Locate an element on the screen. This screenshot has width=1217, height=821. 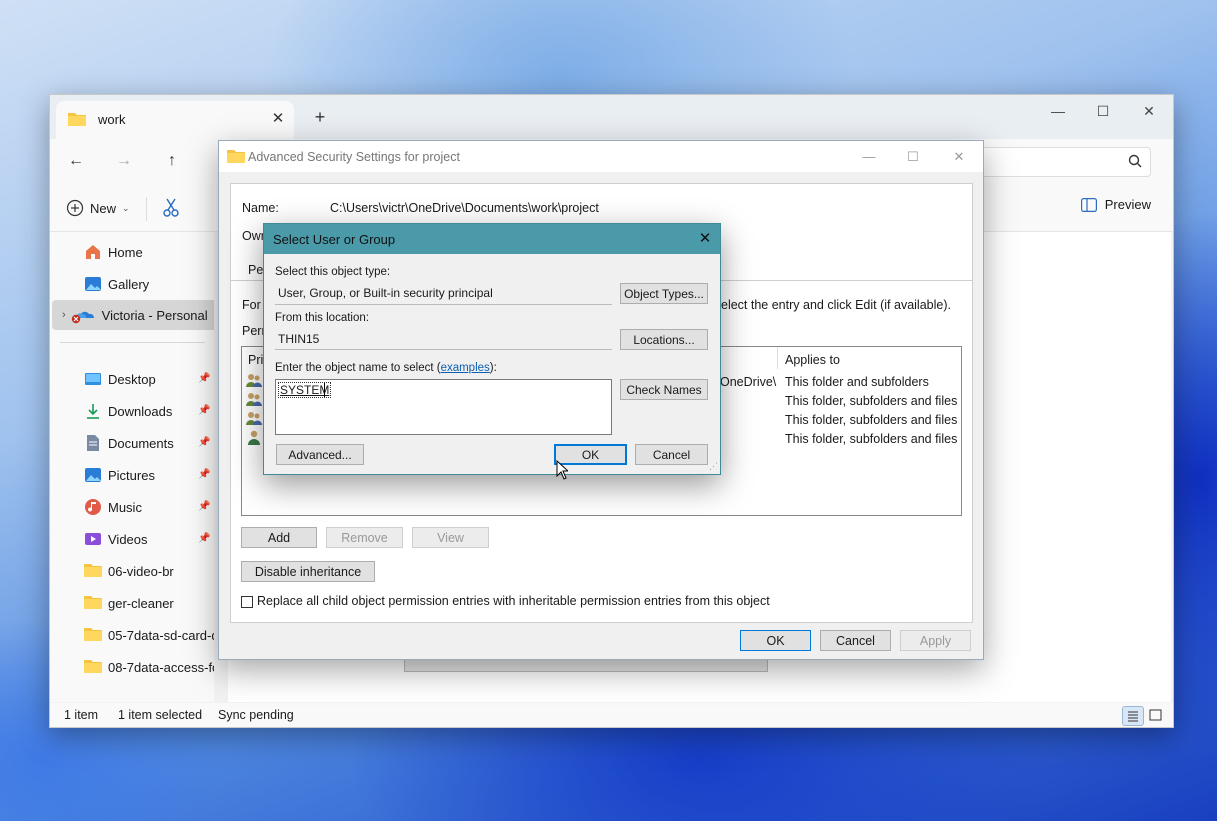
location-field: THIN15 is located at coordinates (443, 339).